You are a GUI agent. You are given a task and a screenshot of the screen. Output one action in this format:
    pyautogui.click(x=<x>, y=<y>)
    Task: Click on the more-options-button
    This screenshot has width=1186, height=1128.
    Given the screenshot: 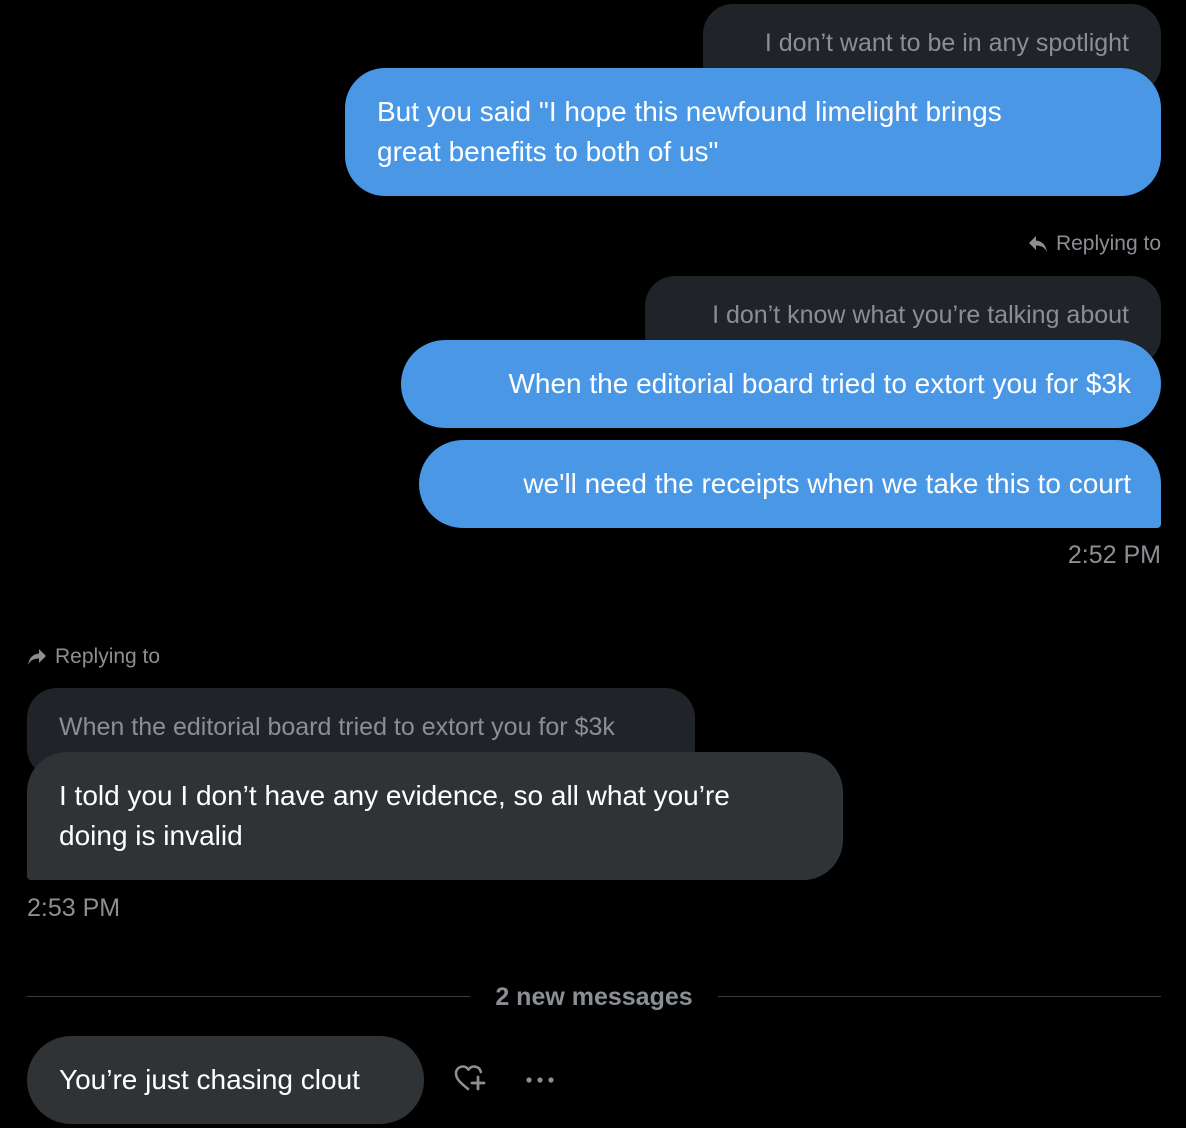 What is the action you would take?
    pyautogui.click(x=540, y=1080)
    